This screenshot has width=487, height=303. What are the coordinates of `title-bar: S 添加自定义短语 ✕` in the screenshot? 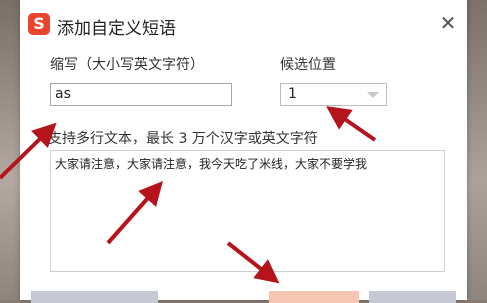 It's located at (243, 24).